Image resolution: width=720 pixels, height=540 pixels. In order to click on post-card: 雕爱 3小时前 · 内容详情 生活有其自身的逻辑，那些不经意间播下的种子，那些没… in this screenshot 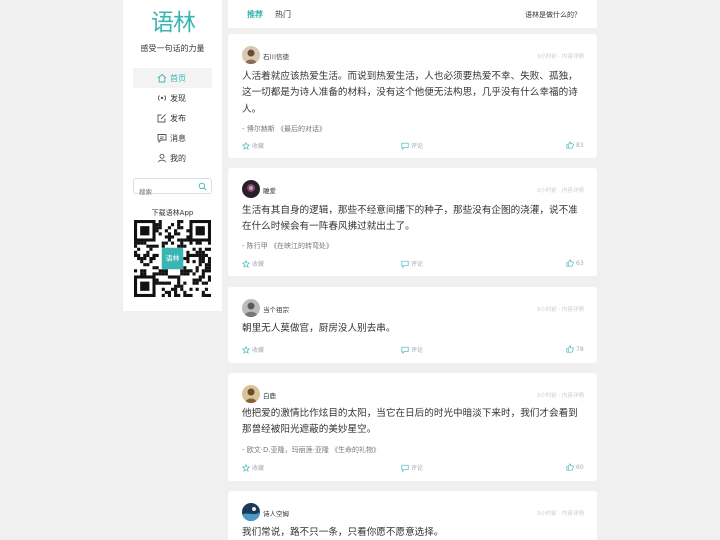, I will do `click(412, 222)`.